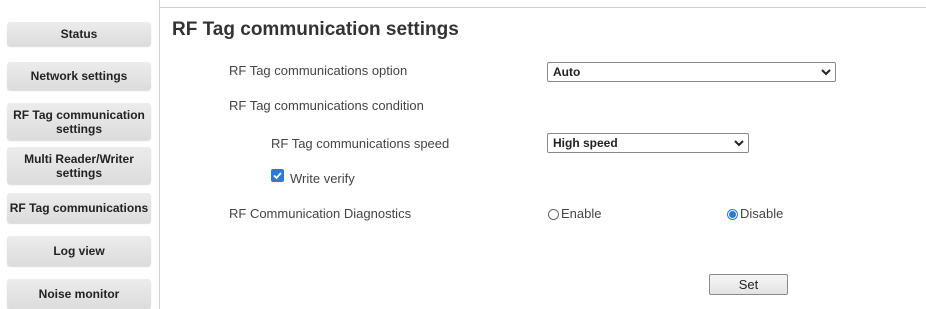  I want to click on diagnostics-enable-radio, so click(553, 214).